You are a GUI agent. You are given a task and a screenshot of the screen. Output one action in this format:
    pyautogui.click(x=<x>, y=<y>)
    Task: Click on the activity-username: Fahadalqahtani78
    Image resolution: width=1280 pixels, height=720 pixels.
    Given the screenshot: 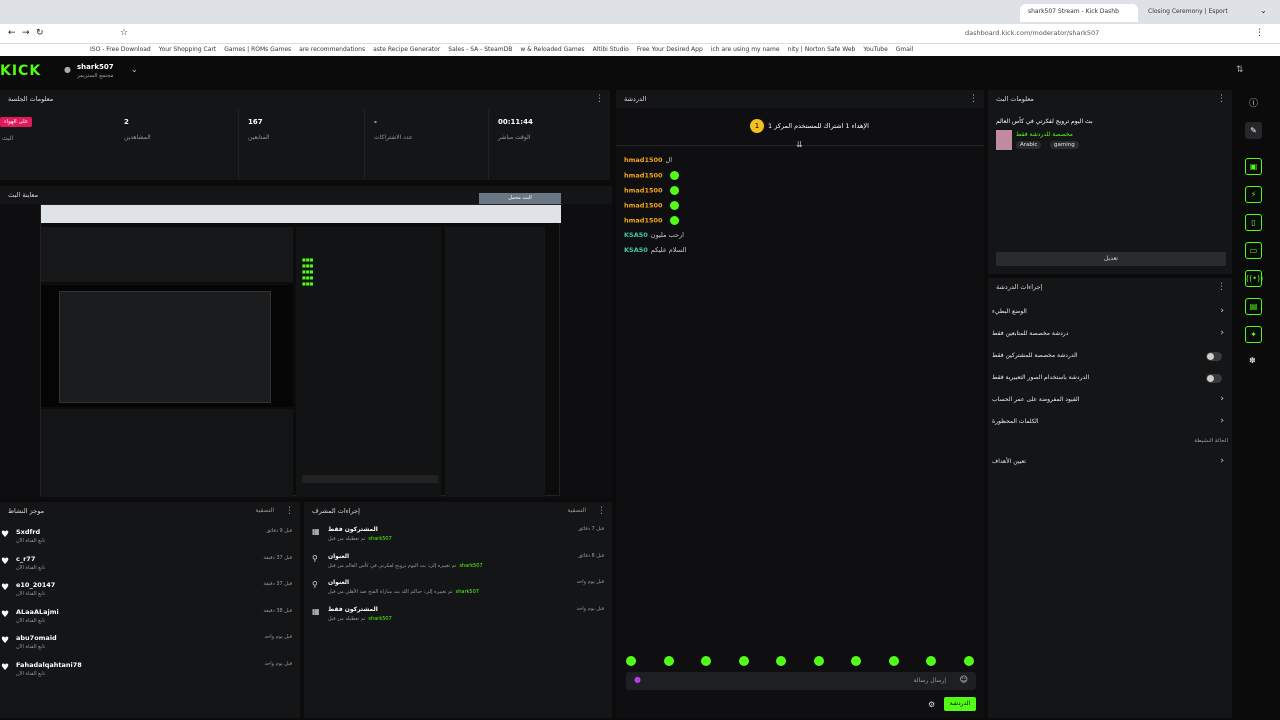 What is the action you would take?
    pyautogui.click(x=49, y=665)
    